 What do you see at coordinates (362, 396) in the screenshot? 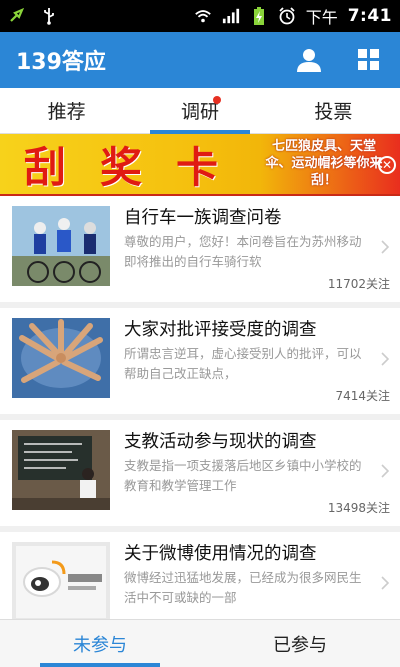
I see `follow-count: 7414关注` at bounding box center [362, 396].